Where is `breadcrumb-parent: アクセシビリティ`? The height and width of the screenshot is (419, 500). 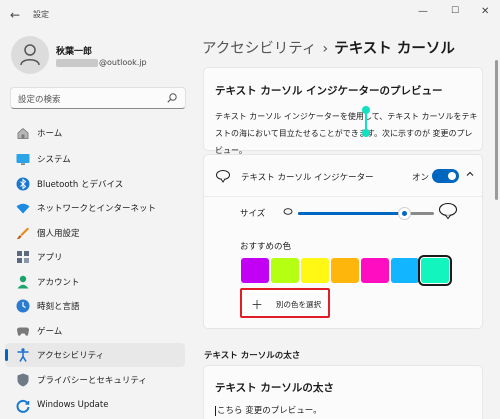 breadcrumb-parent: アクセシビリティ is located at coordinates (259, 49).